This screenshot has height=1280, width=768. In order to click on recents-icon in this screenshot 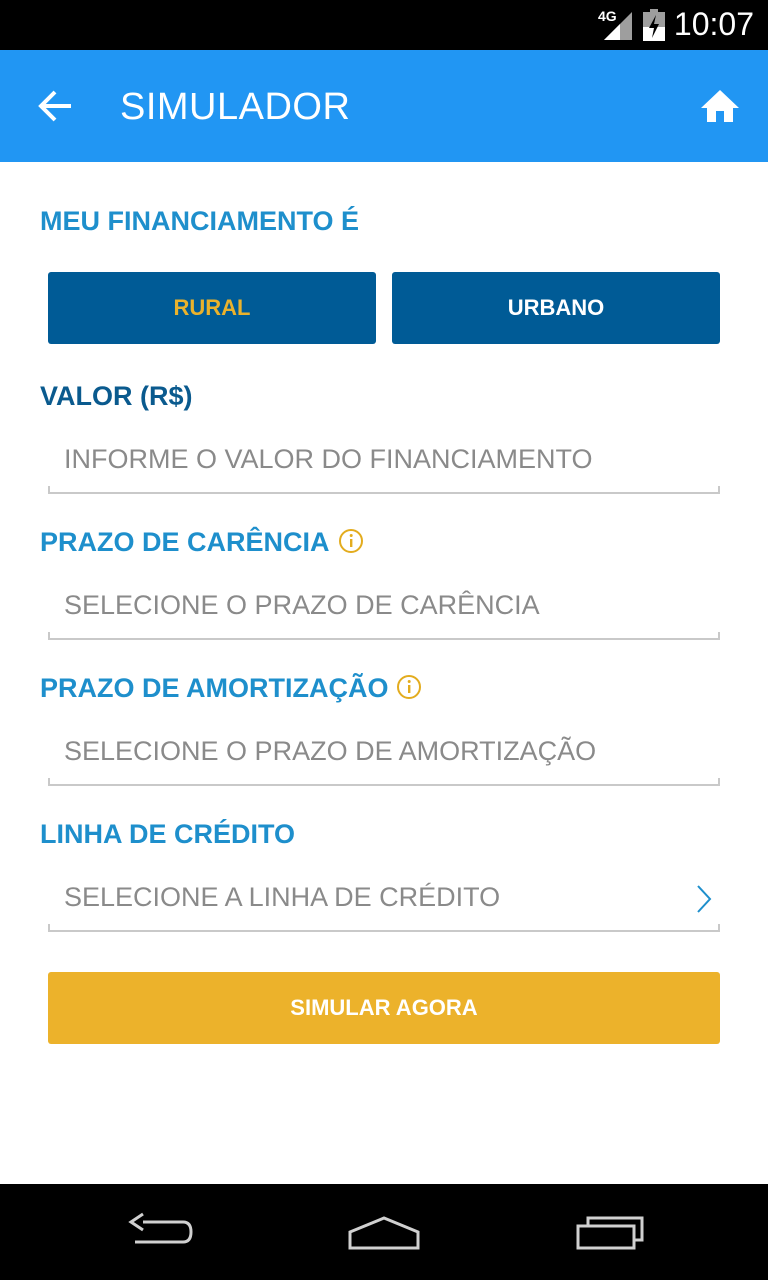, I will do `click(610, 1233)`.